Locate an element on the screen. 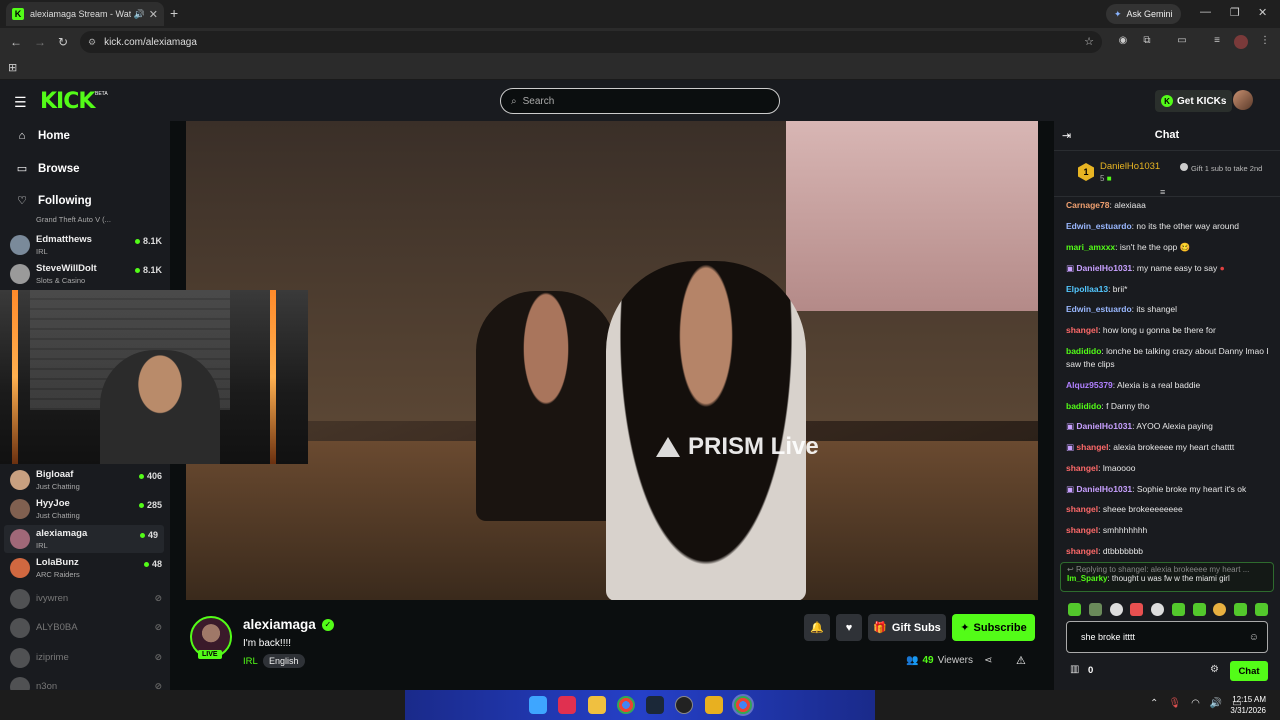 The width and height of the screenshot is (1280, 720). chat-message: ▣ DanielHo1031: AYOO Alexia paying is located at coordinates (1169, 426).